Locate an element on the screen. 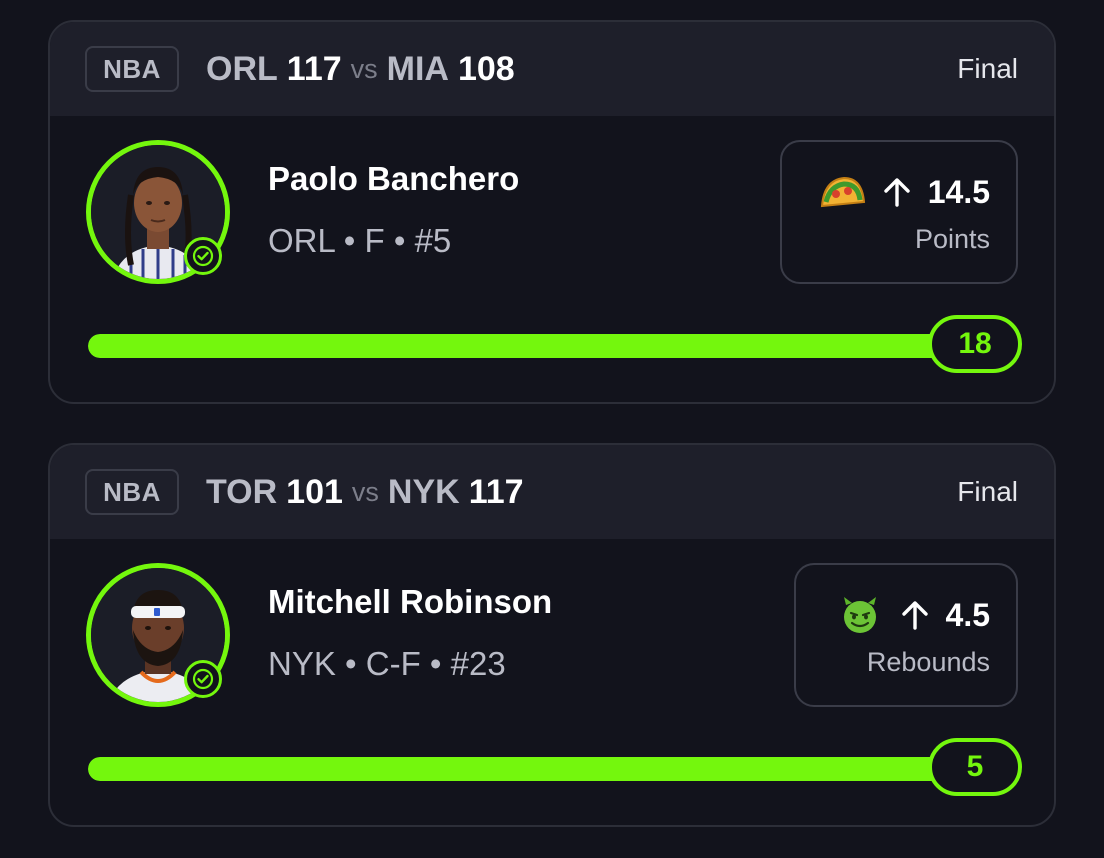 Image resolution: width=1104 pixels, height=858 pixels. home-team: NYK is located at coordinates (423, 491).